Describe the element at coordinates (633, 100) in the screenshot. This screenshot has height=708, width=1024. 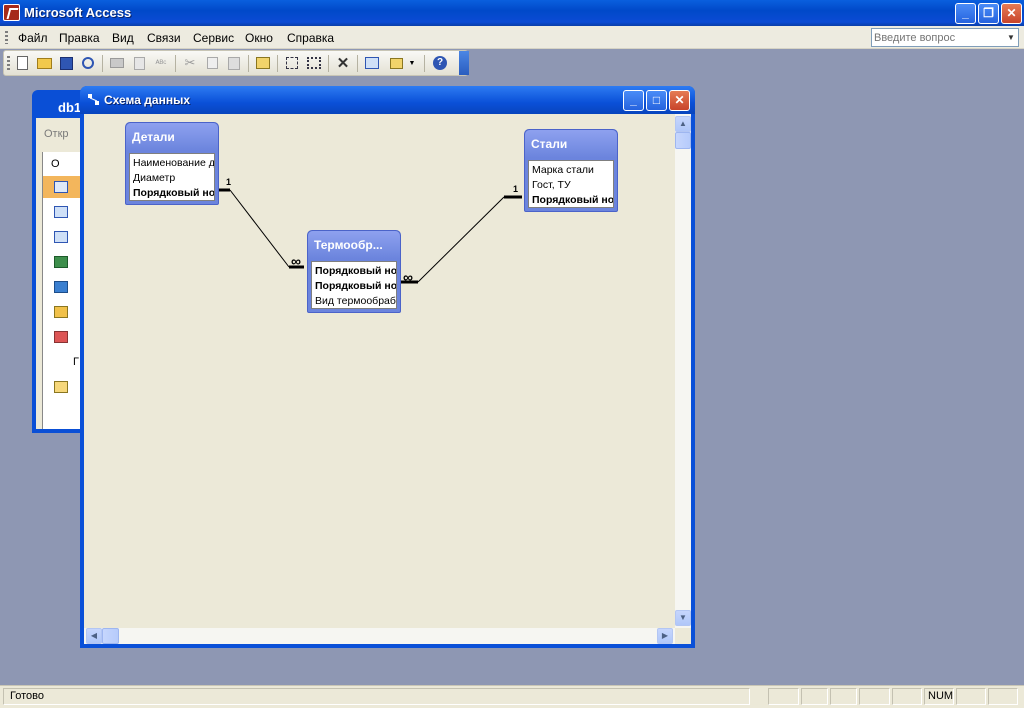
I see `window-minimize-button: _` at that location.